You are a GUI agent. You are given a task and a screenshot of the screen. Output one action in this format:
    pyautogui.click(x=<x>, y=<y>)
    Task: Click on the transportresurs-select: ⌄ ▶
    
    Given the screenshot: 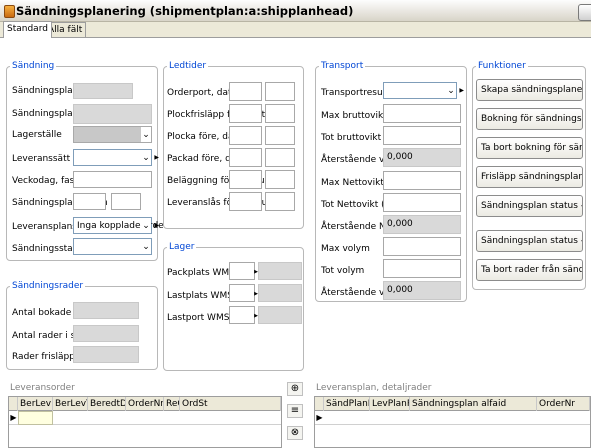 What is the action you would take?
    pyautogui.click(x=423, y=90)
    